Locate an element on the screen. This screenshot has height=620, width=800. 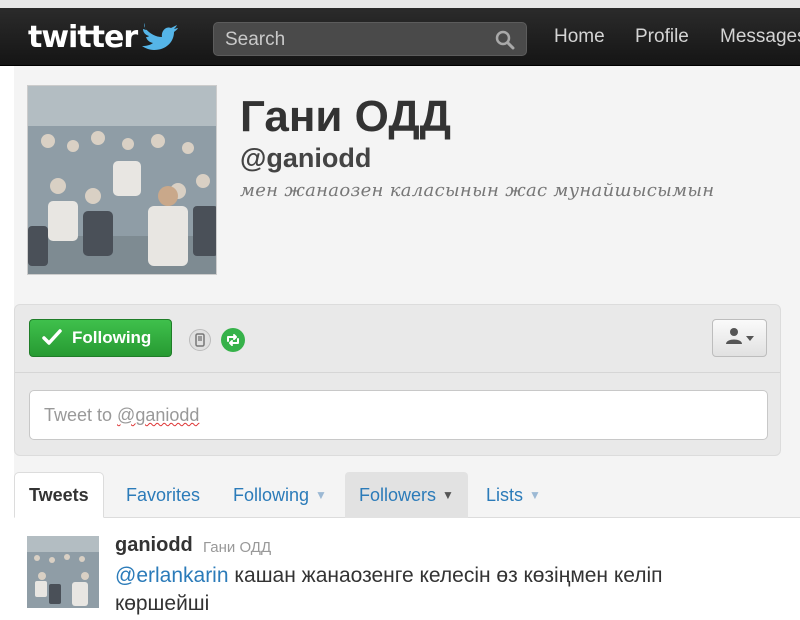
tweet-to-placeholder: Tweet to is located at coordinates (81, 415).